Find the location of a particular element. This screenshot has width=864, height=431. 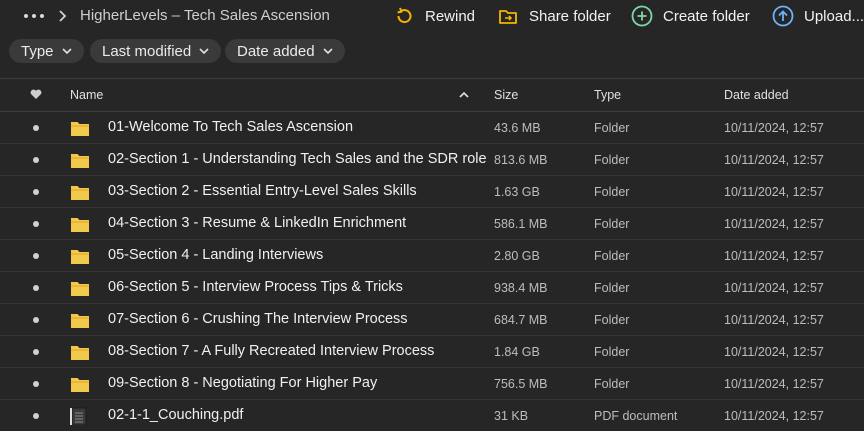

row-name: 05-Section 4 - Landing Interviews is located at coordinates (216, 255).